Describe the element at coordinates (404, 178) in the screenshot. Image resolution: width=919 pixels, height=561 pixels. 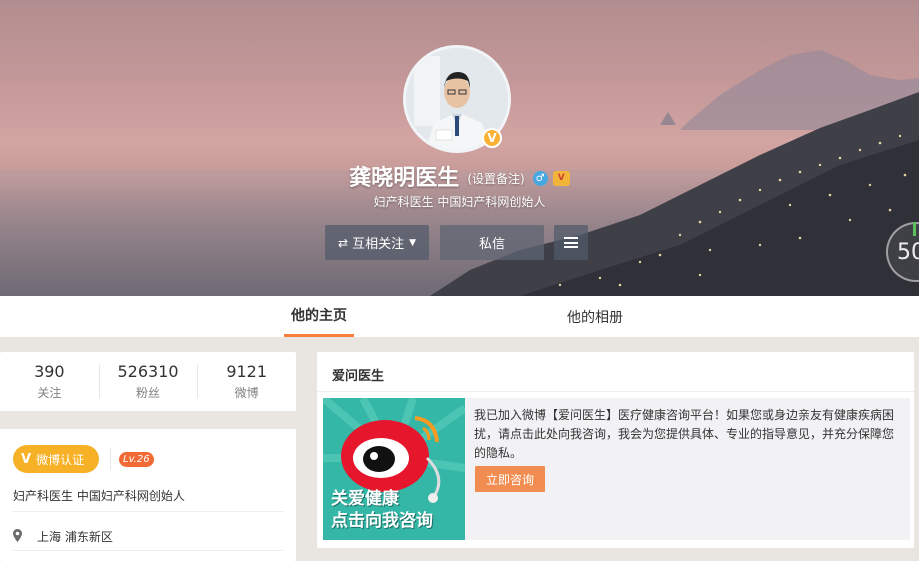
I see `profile-name: 龚晓明医生` at that location.